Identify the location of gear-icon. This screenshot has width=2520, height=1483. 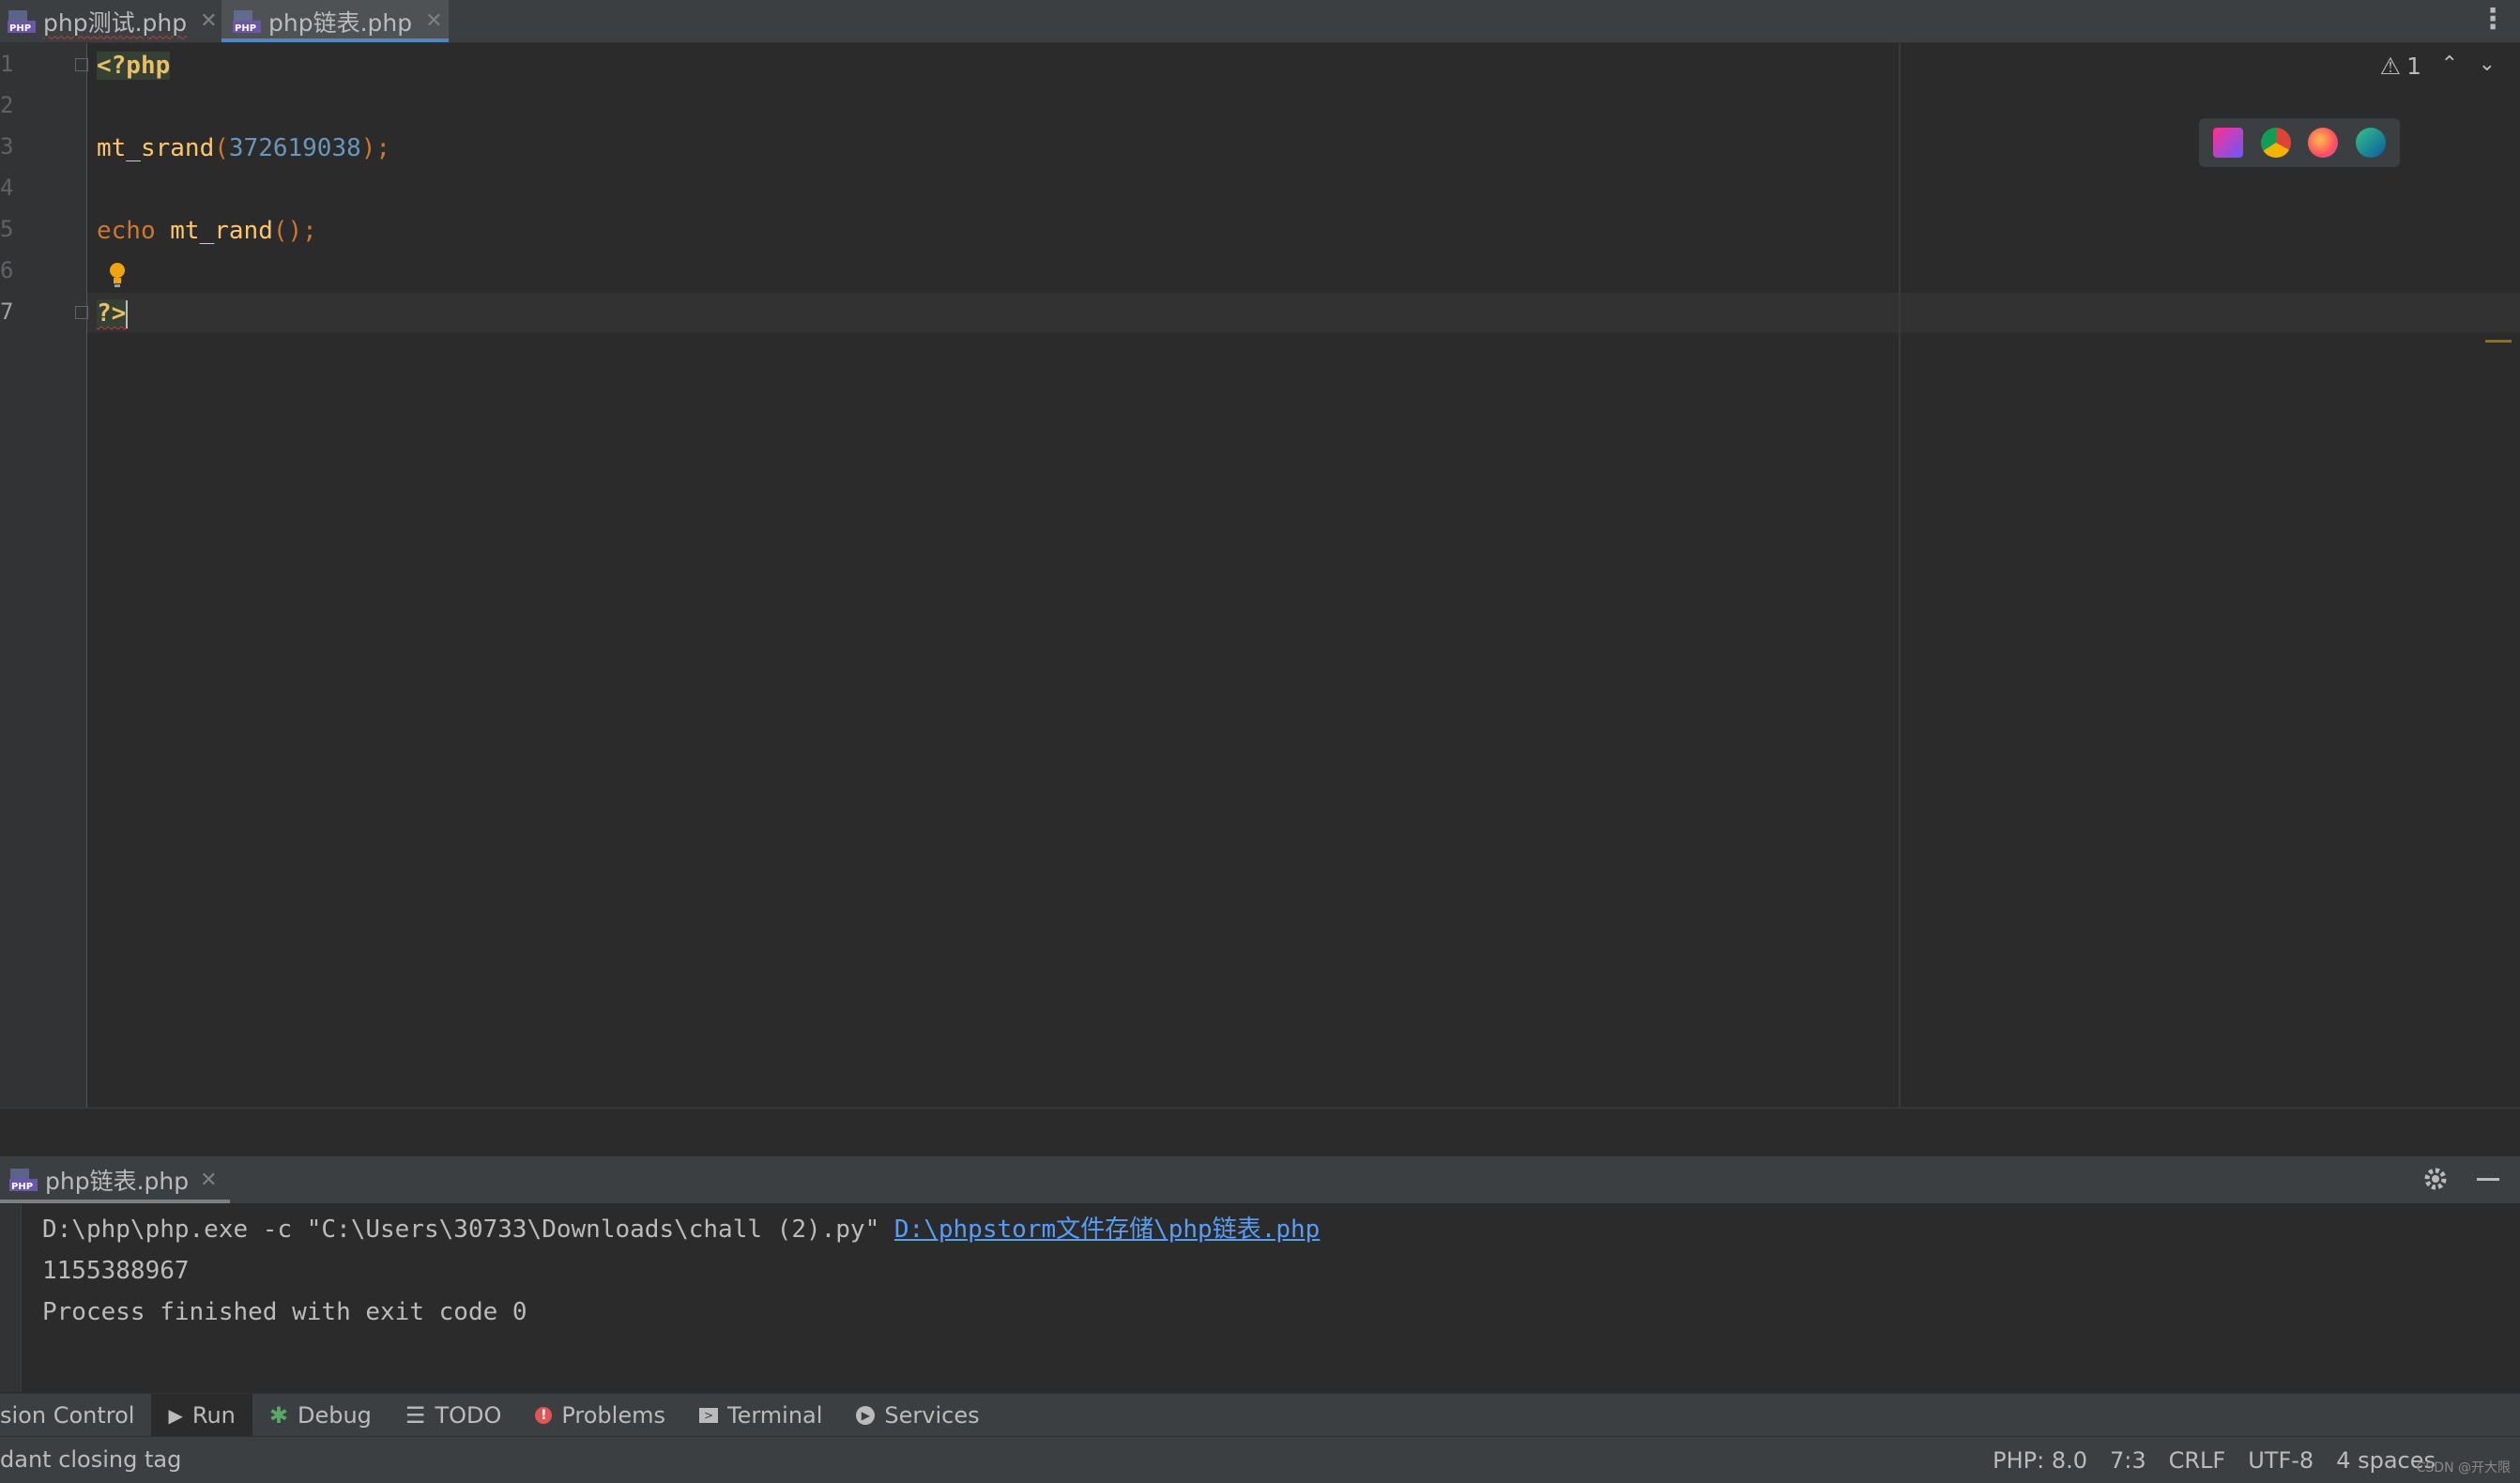
(2436, 1179).